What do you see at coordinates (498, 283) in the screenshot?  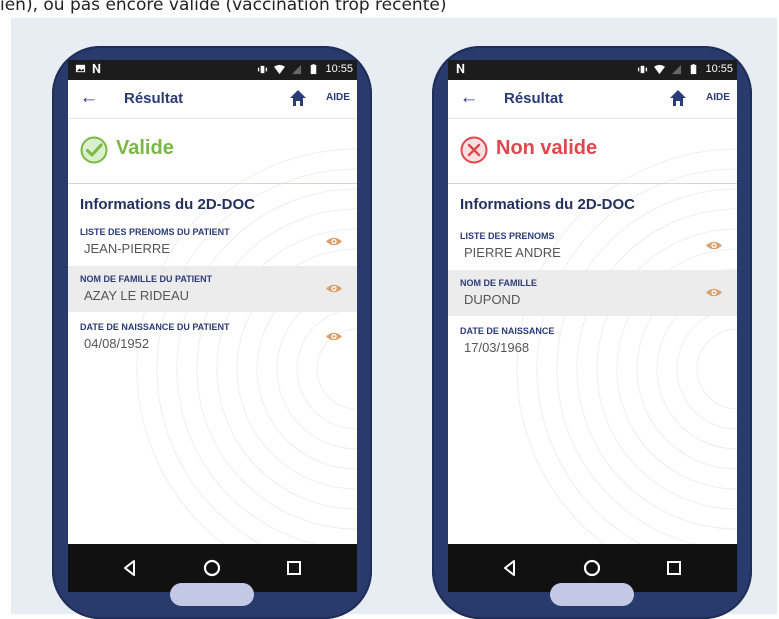 I see `field-label: NOM DE FAMILLE` at bounding box center [498, 283].